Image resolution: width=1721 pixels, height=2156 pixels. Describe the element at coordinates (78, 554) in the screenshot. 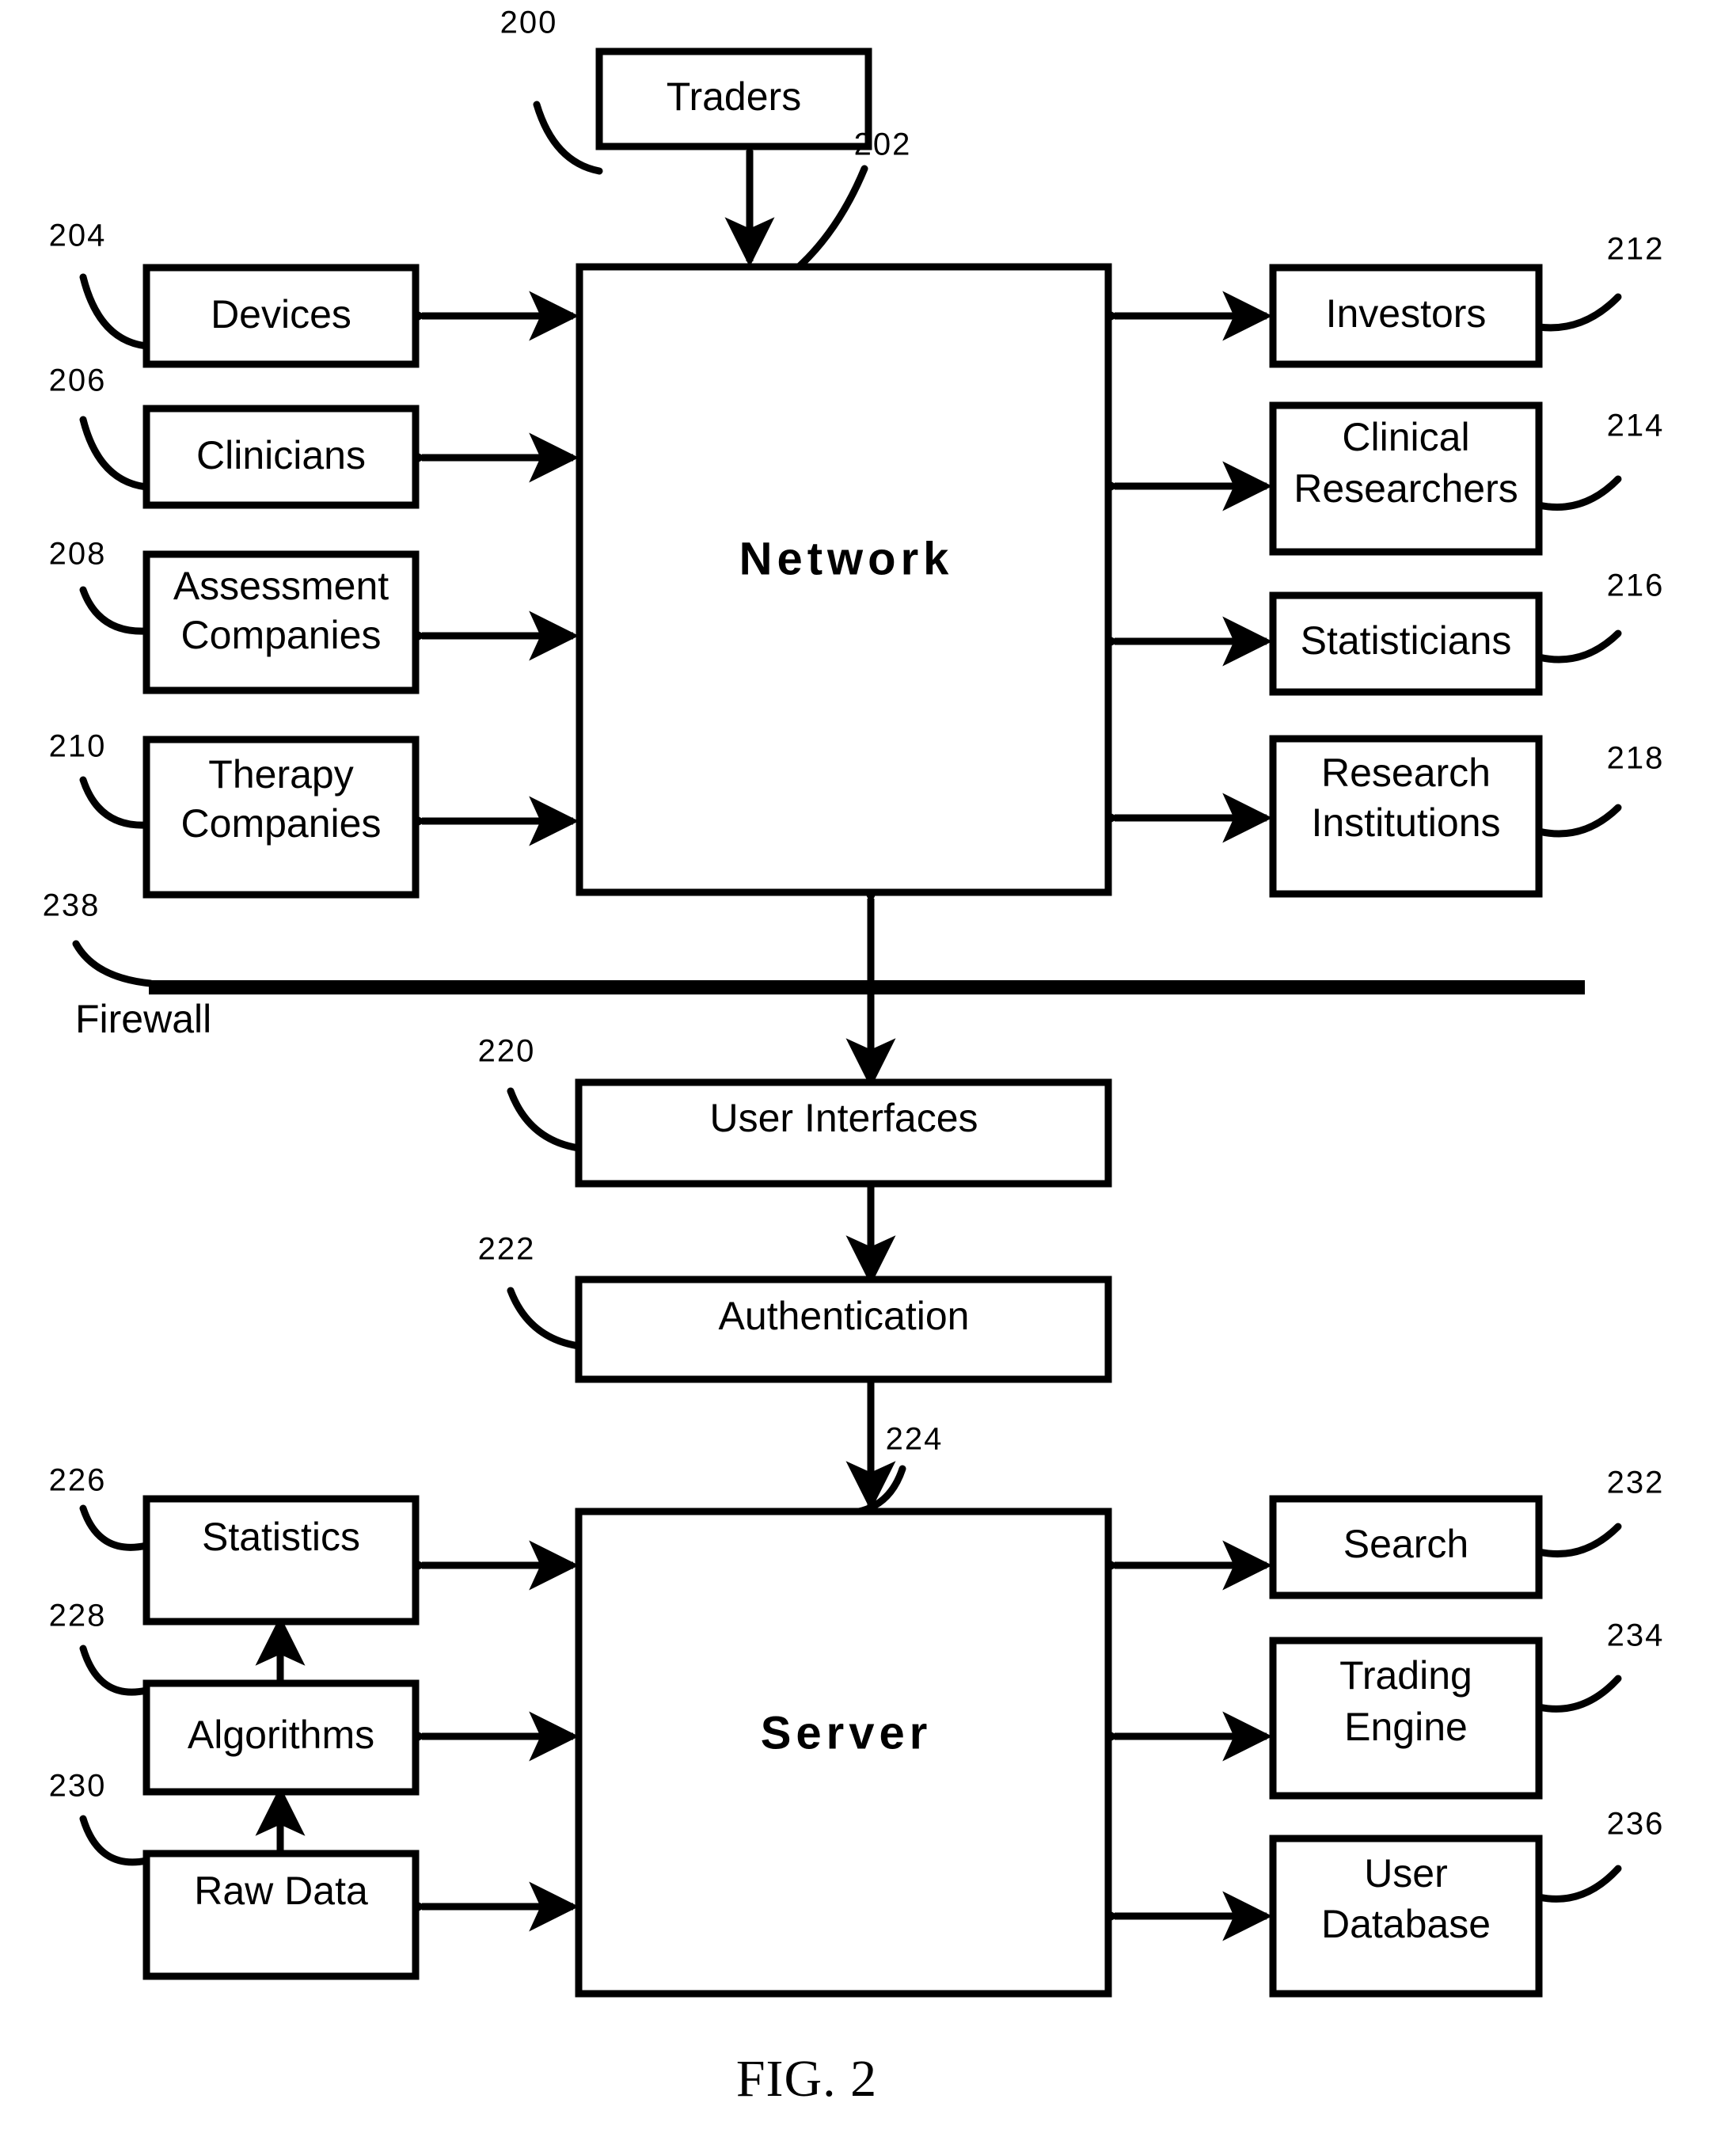

I see `ref-num-208: 208` at that location.